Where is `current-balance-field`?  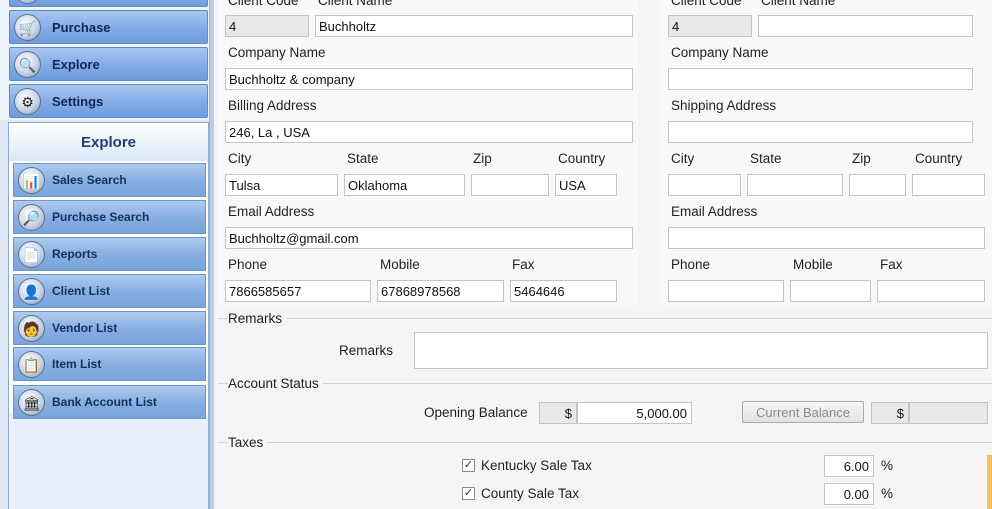
current-balance-field is located at coordinates (948, 413).